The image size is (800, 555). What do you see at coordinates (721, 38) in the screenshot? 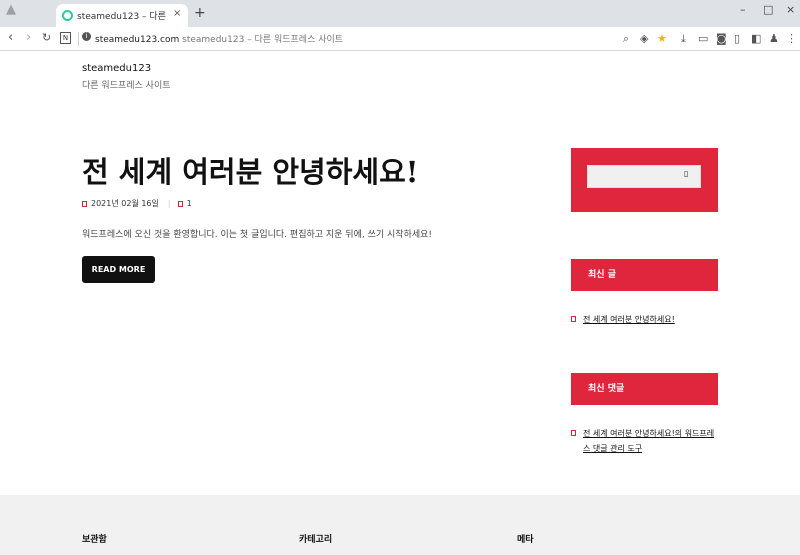
I see `screenshot-icon: ◙` at bounding box center [721, 38].